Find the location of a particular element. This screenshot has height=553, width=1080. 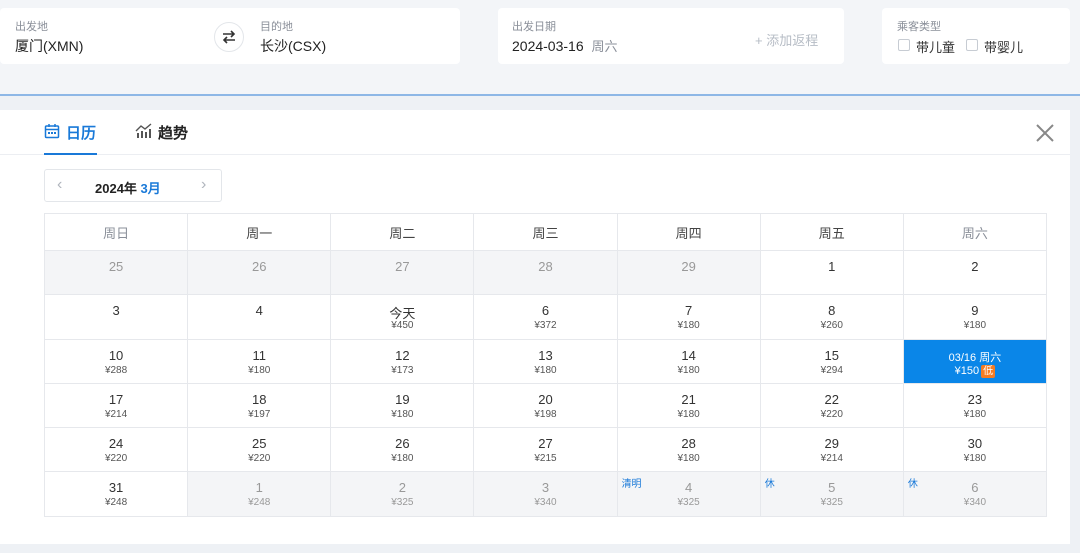

calendar-icon is located at coordinates (52, 131).